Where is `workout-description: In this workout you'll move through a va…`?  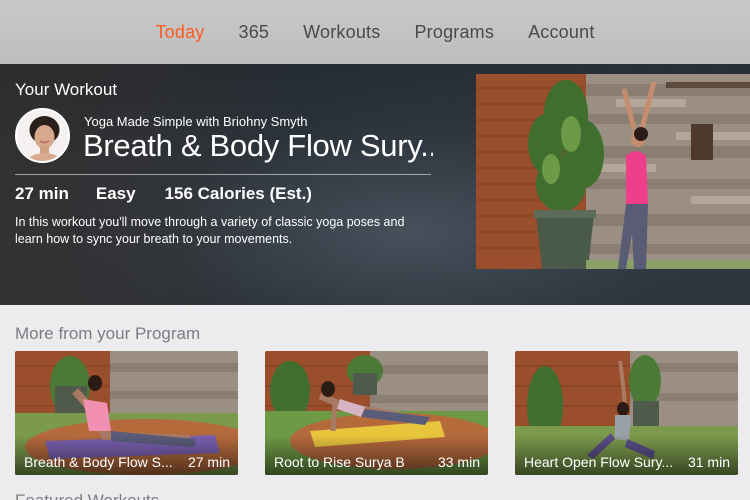
workout-description: In this workout you'll move through a va… is located at coordinates (210, 230).